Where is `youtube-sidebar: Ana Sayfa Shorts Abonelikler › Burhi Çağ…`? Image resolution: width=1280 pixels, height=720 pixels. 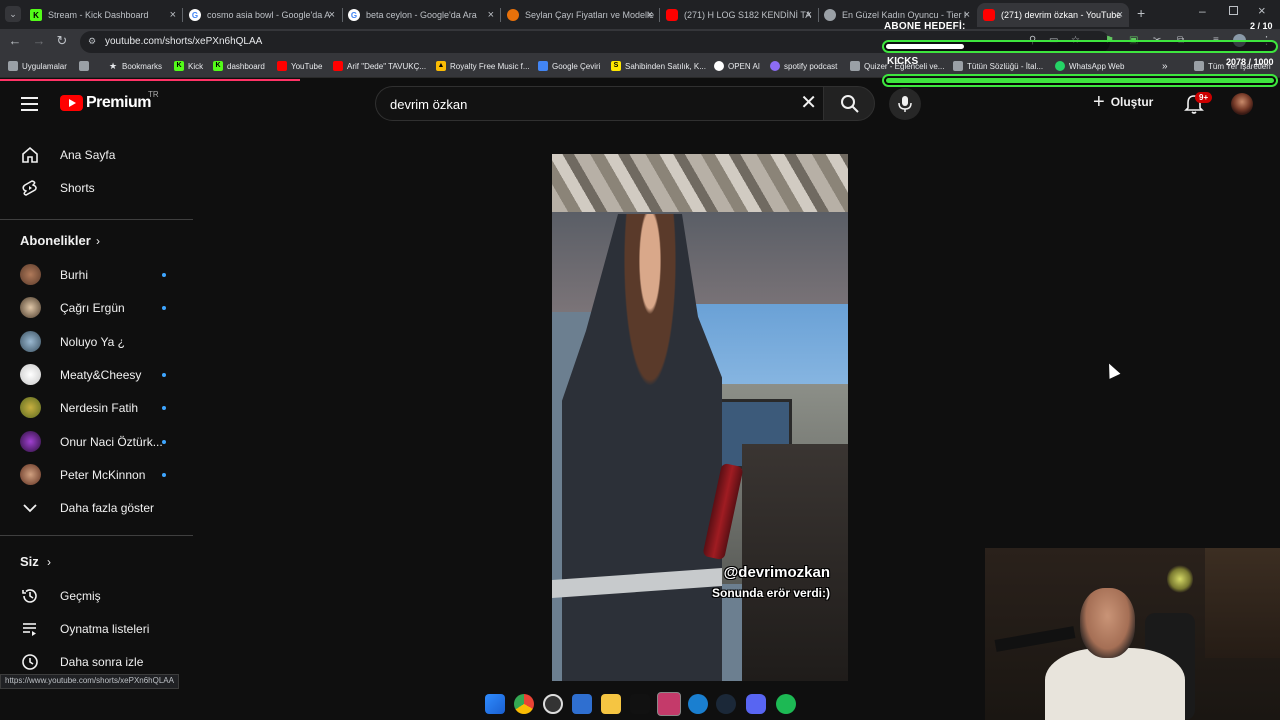
youtube-sidebar: Ana Sayfa Shorts Abonelikler › Burhi Çağ… is located at coordinates (97, 407).